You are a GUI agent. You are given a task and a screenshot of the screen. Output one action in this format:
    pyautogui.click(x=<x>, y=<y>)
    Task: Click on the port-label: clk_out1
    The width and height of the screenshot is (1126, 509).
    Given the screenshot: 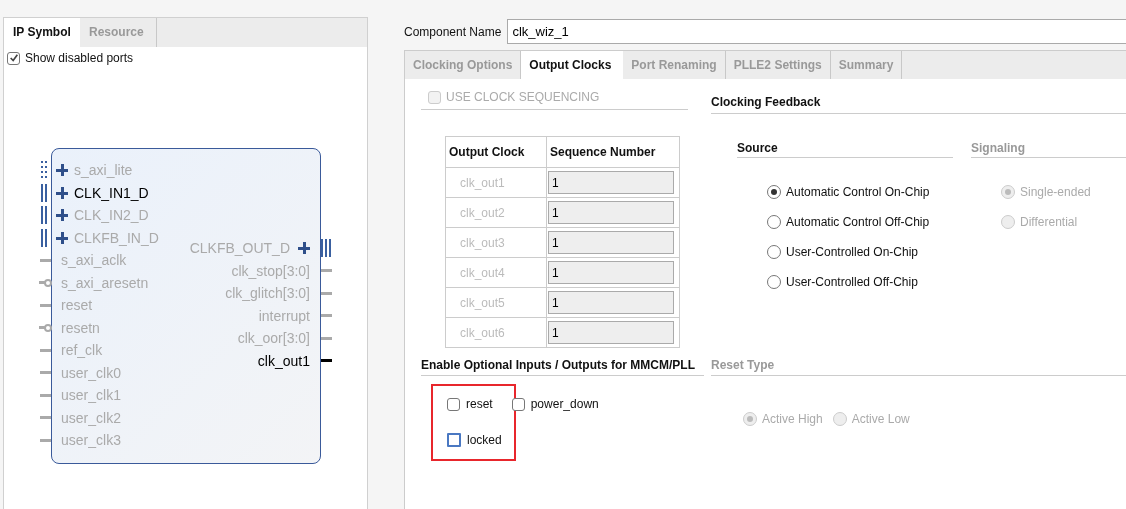 What is the action you would take?
    pyautogui.click(x=283, y=360)
    